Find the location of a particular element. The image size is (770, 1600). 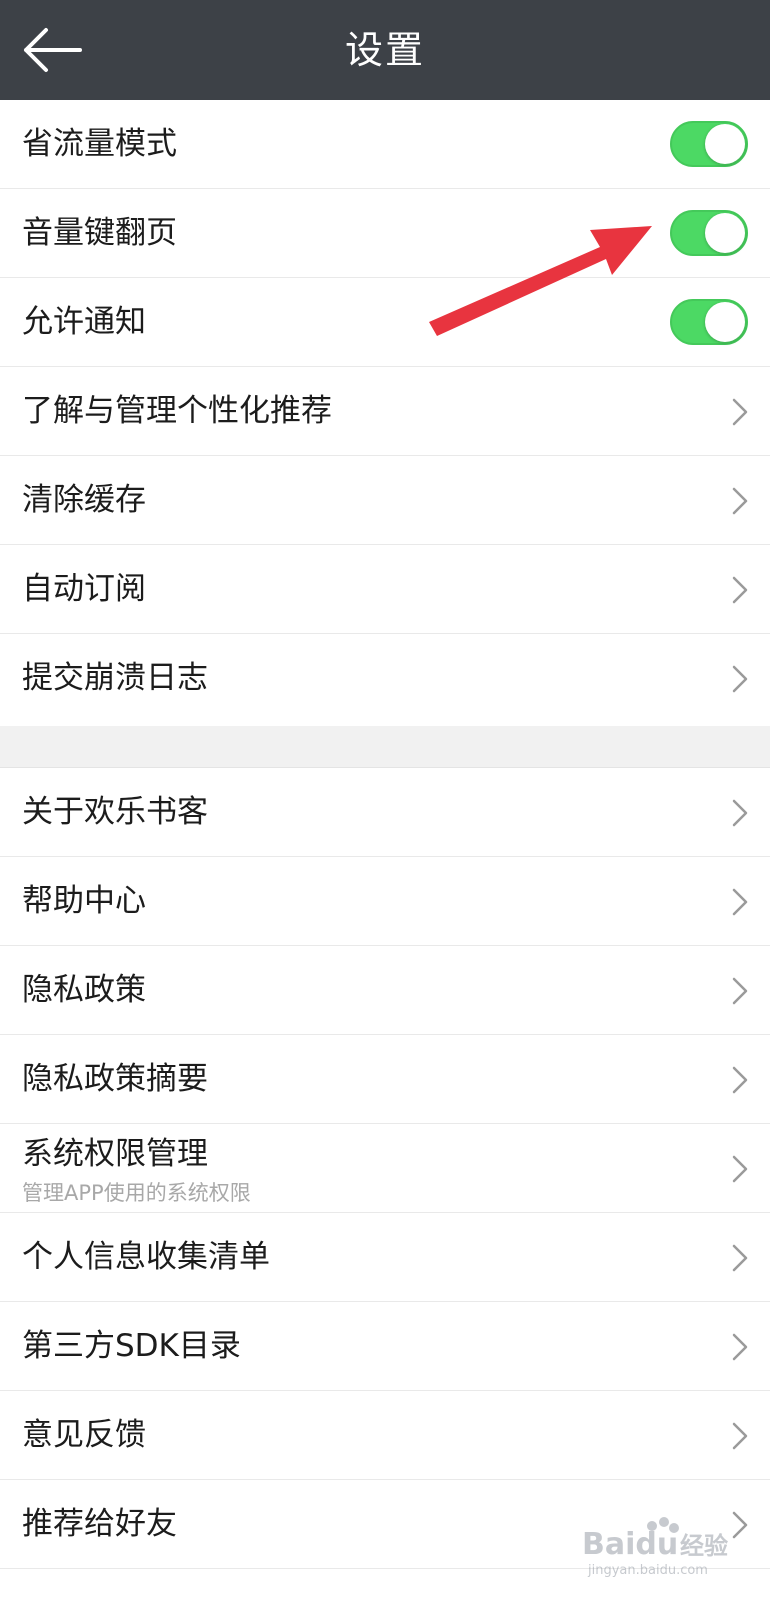

allow-notifications-toggle is located at coordinates (709, 322).